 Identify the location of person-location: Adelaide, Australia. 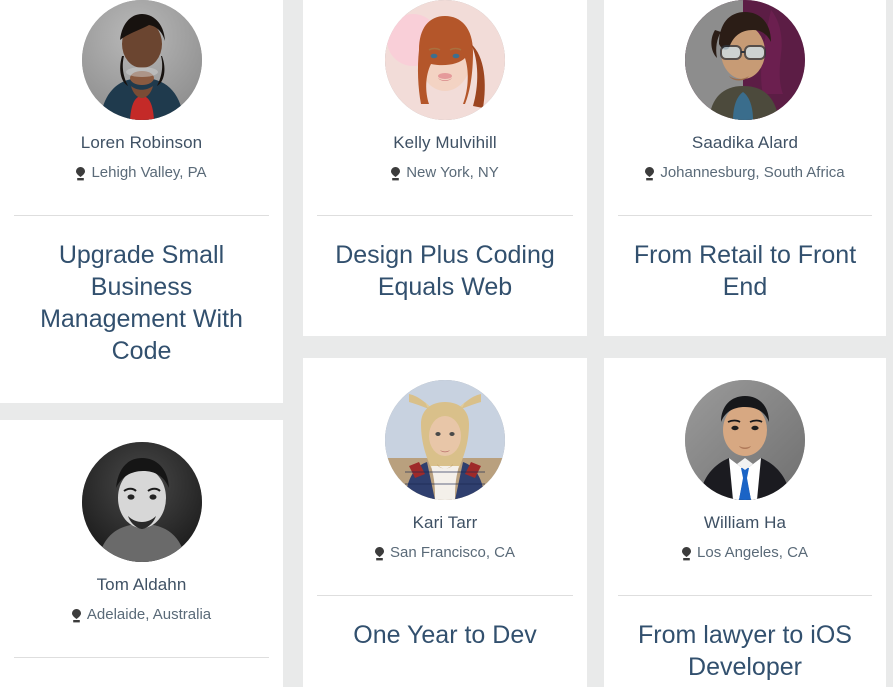
(141, 614).